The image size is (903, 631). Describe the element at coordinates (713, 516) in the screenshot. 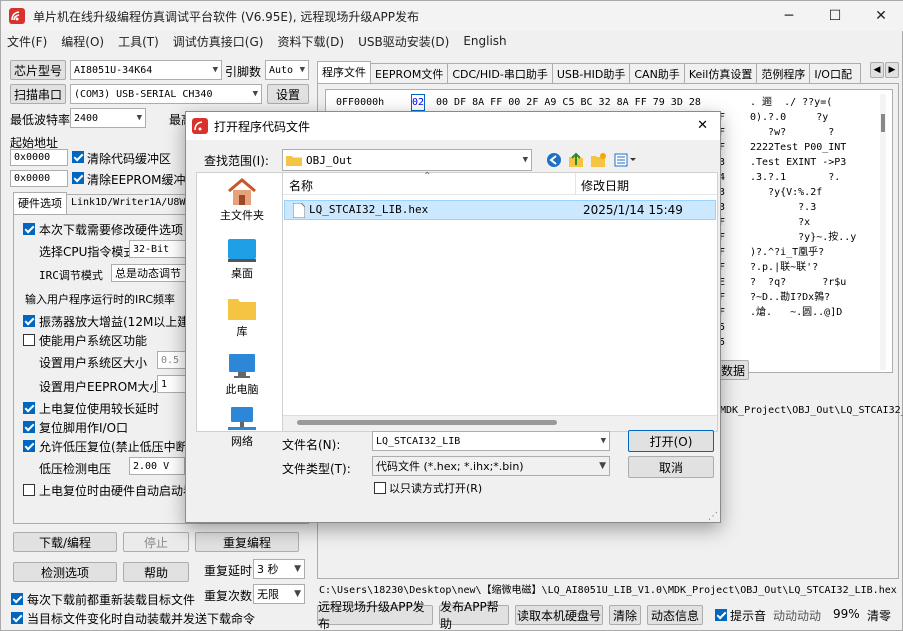

I see `resize-grip-icon: ⋰` at that location.